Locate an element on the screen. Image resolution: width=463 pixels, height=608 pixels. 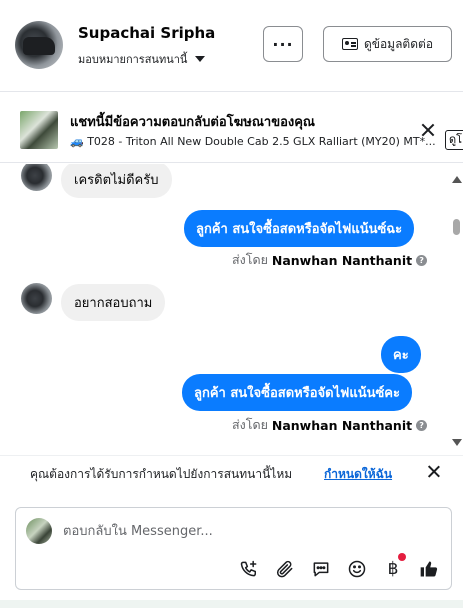
scroll-down-arrow is located at coordinates (457, 442).